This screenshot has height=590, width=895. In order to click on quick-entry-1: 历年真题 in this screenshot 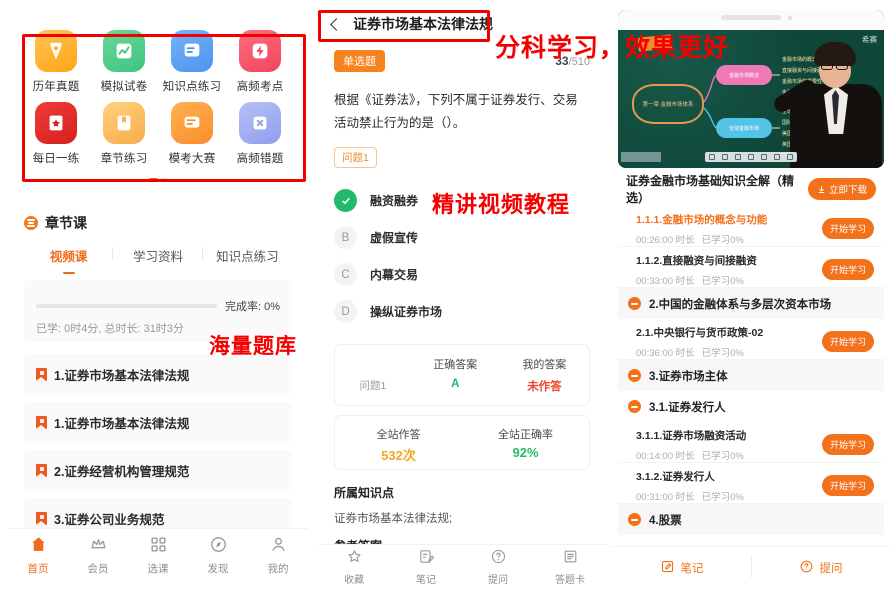, I will do `click(56, 62)`.